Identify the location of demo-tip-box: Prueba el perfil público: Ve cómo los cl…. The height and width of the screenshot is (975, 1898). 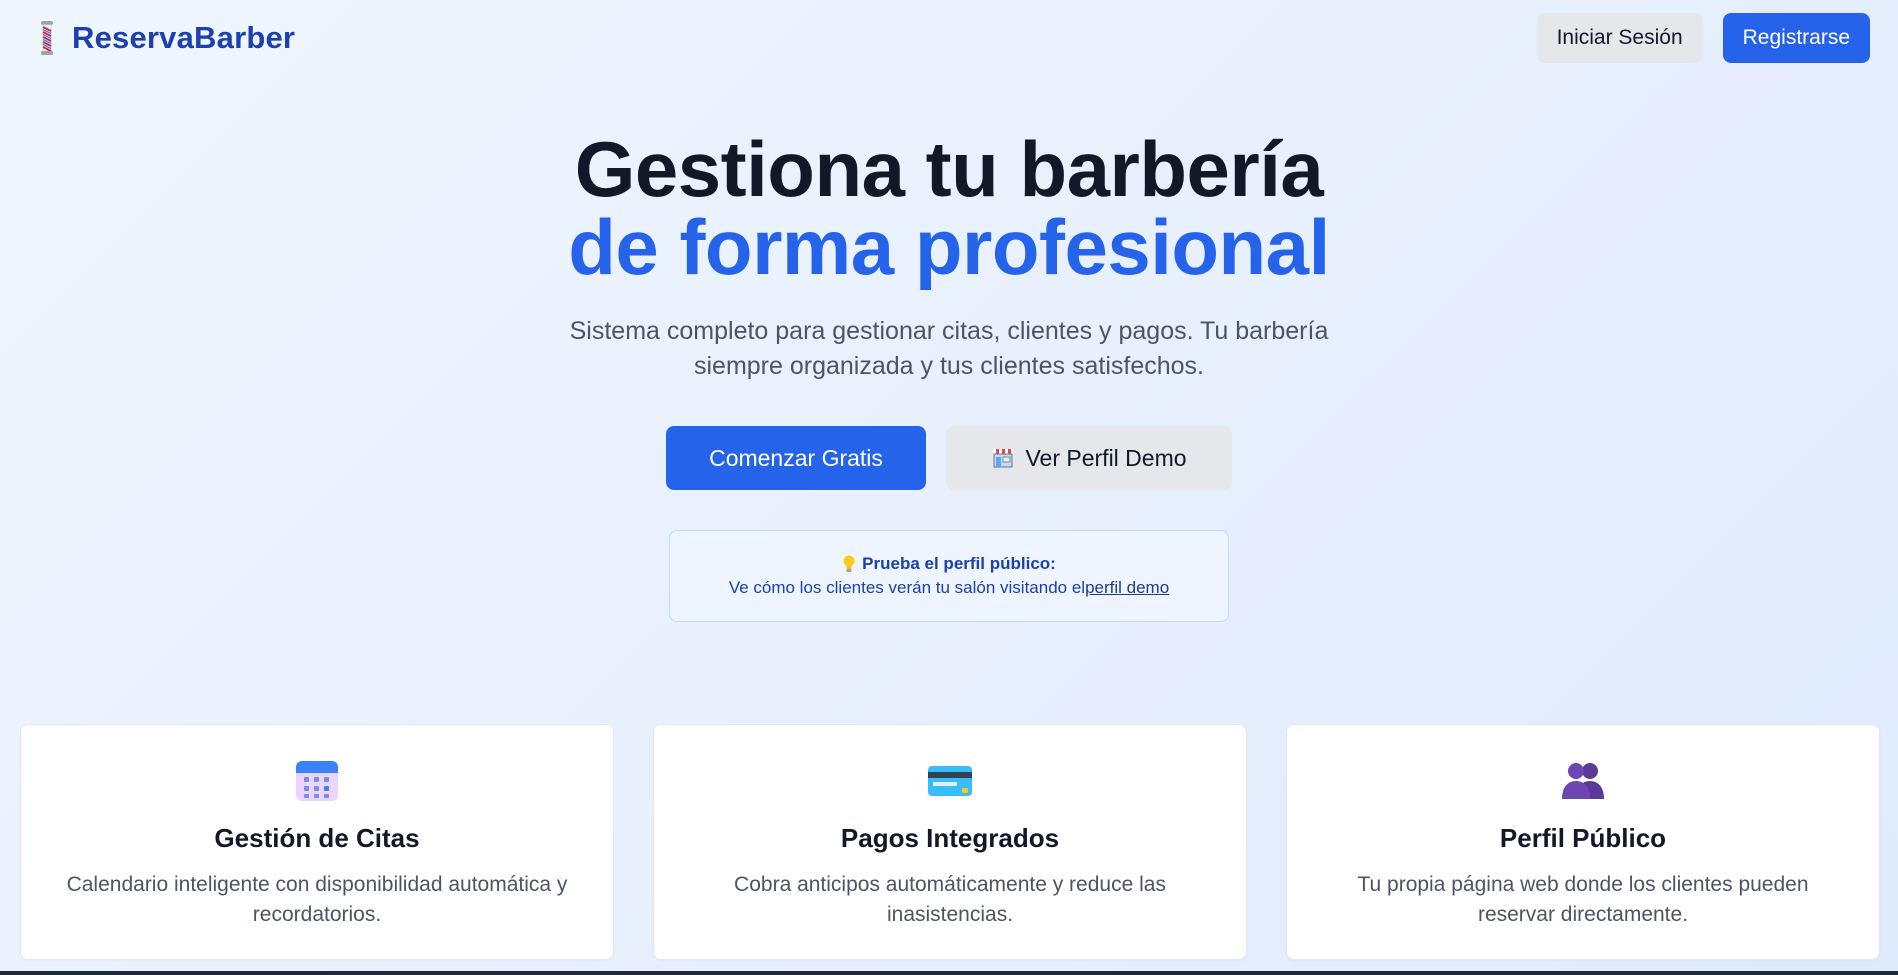
(949, 576).